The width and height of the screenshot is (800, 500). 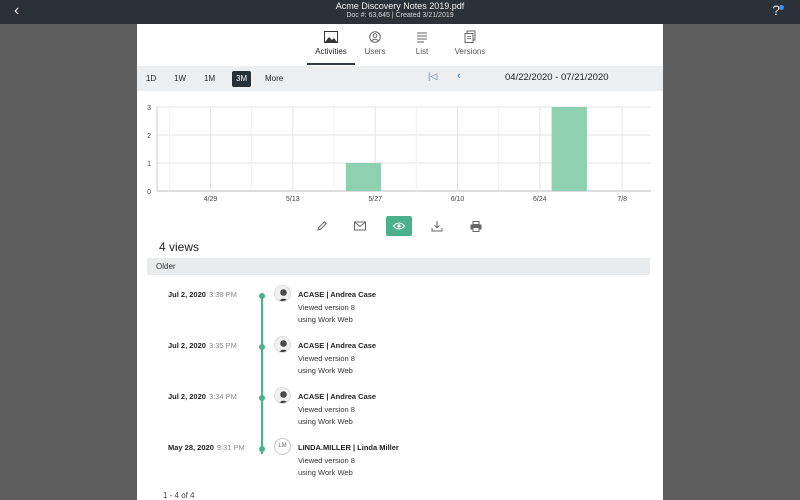 What do you see at coordinates (206, 447) in the screenshot?
I see `entry-date: May 28, 2020 9:31 PM` at bounding box center [206, 447].